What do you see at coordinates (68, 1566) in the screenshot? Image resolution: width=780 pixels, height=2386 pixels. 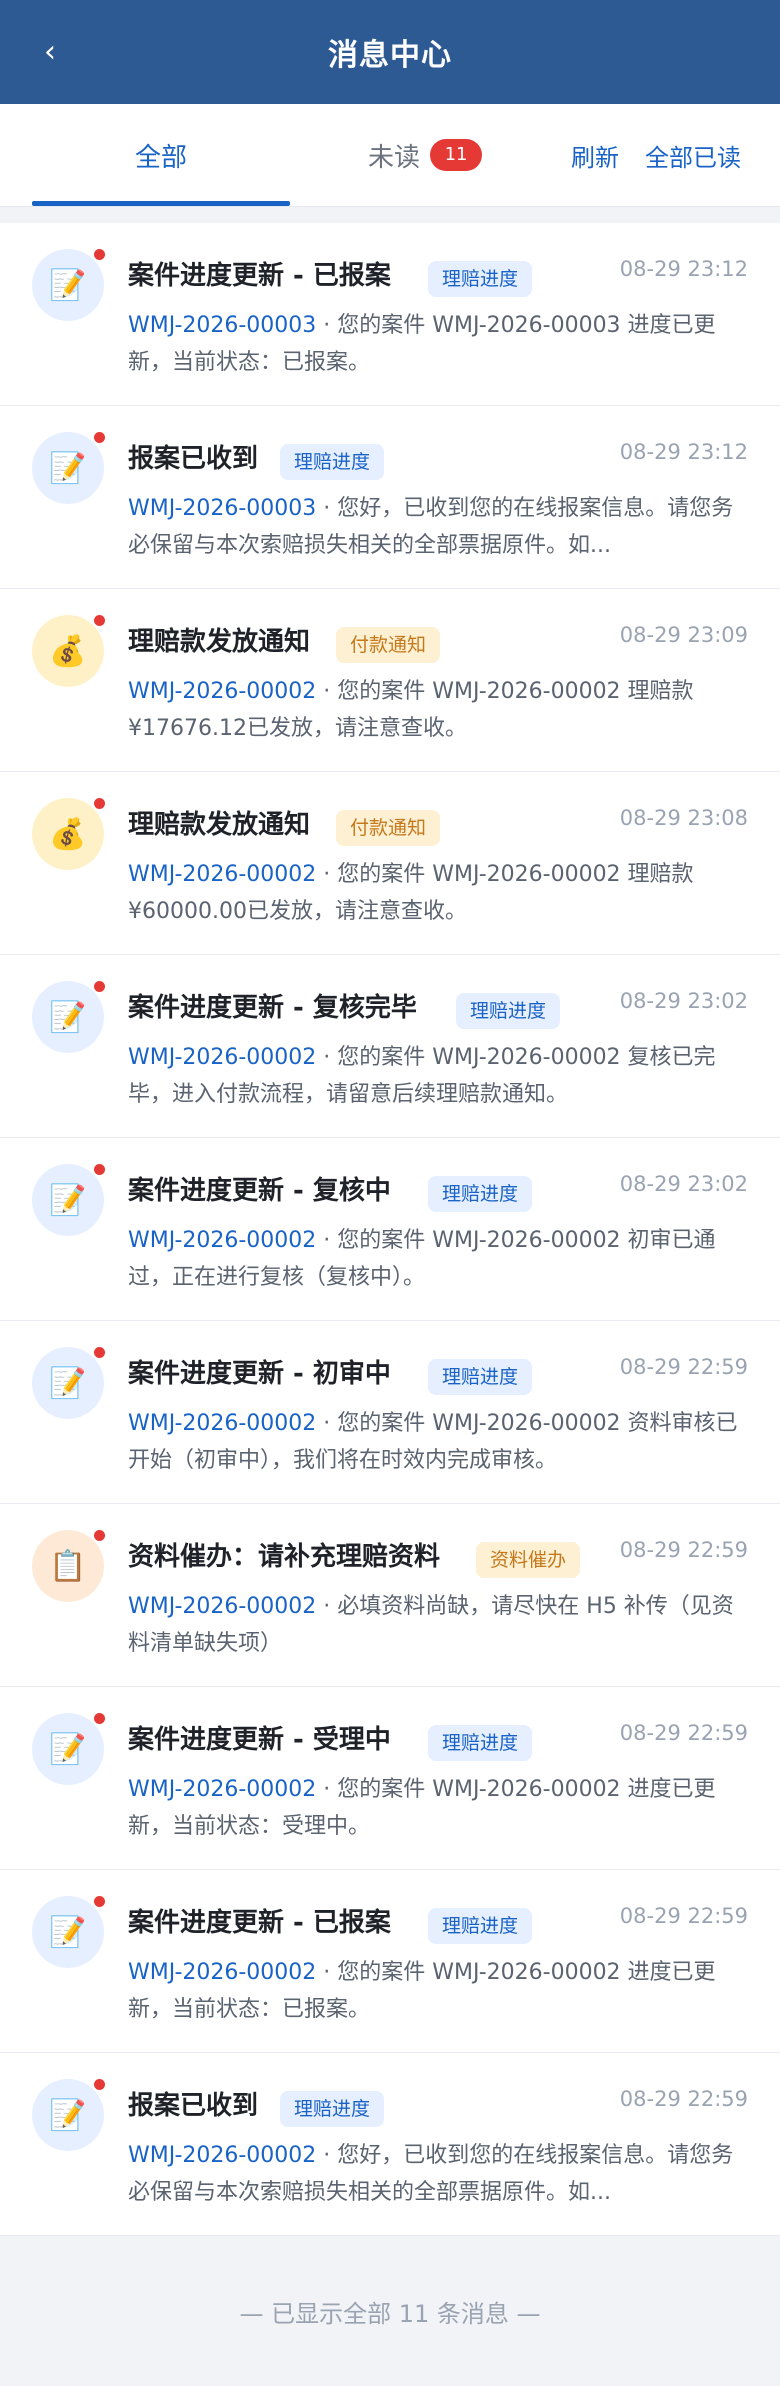 I see `clipboard-icon: 📋` at bounding box center [68, 1566].